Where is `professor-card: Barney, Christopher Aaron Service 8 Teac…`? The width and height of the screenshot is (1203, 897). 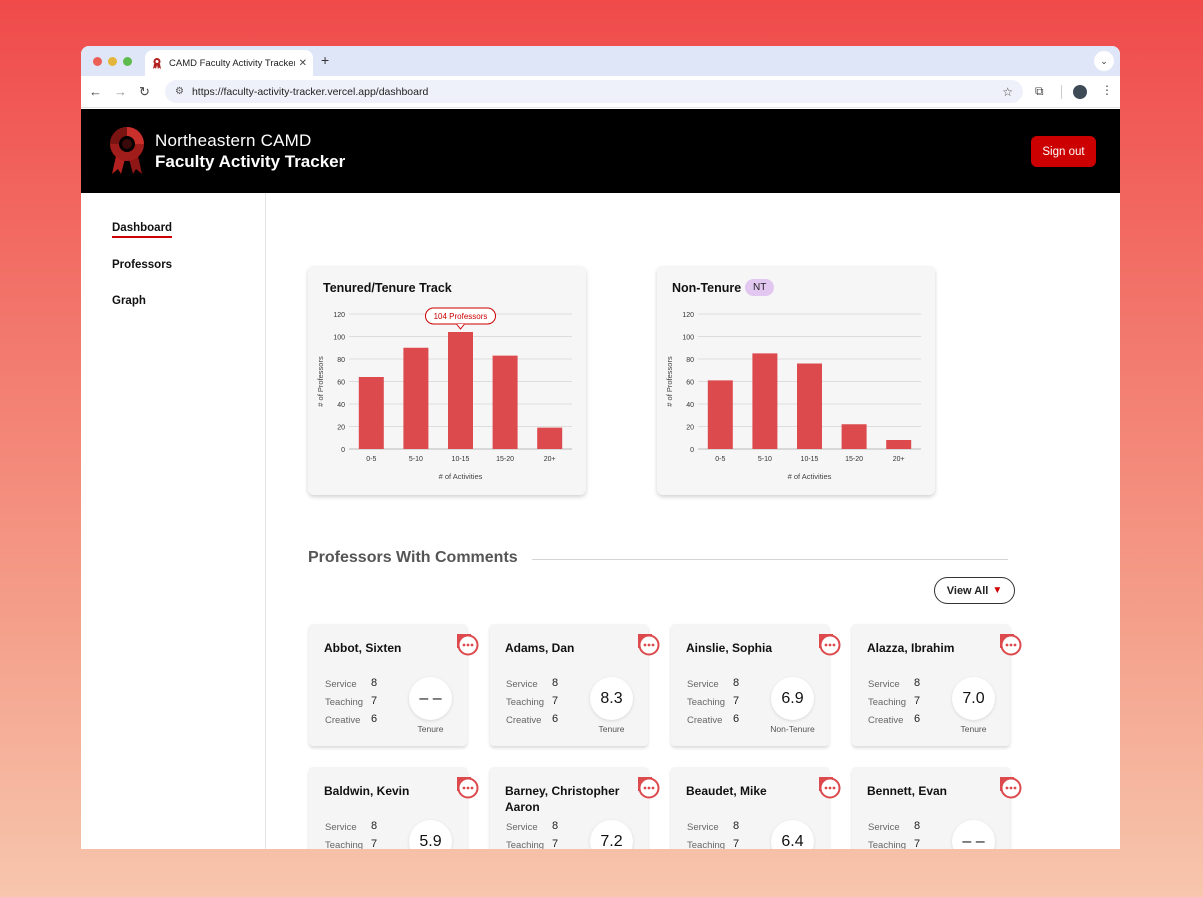 professor-card: Barney, Christopher Aaron Service 8 Teac… is located at coordinates (575, 808).